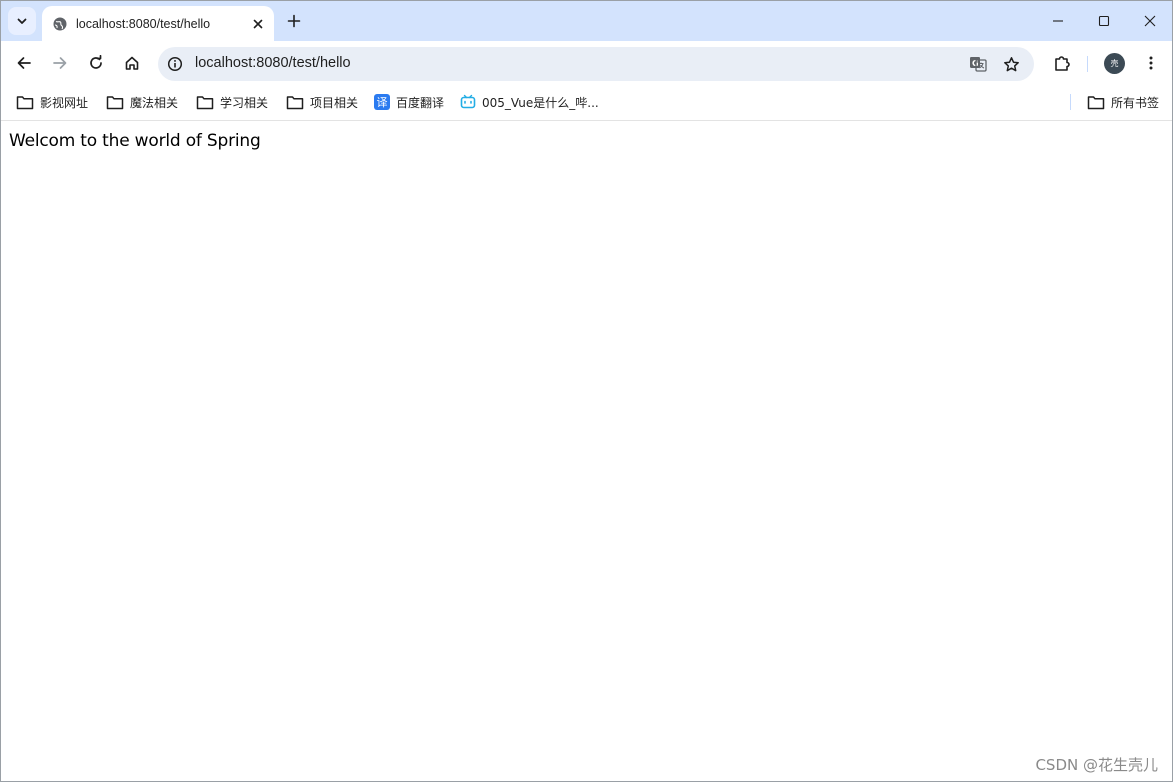 This screenshot has height=782, width=1173. I want to click on bookmark-folder-xiangmu: 项目相关, so click(322, 102).